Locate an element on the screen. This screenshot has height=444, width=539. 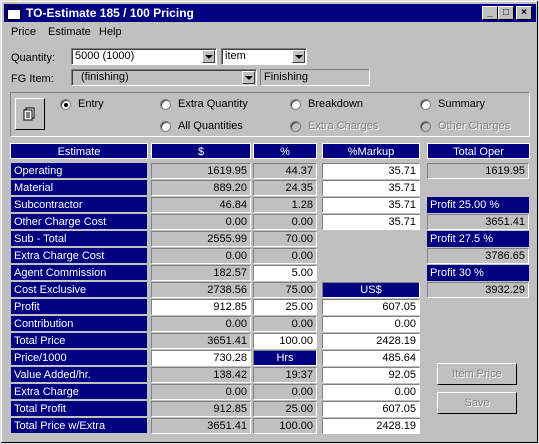
percent-cell-cost-exclusive: 75.00 is located at coordinates (285, 290).